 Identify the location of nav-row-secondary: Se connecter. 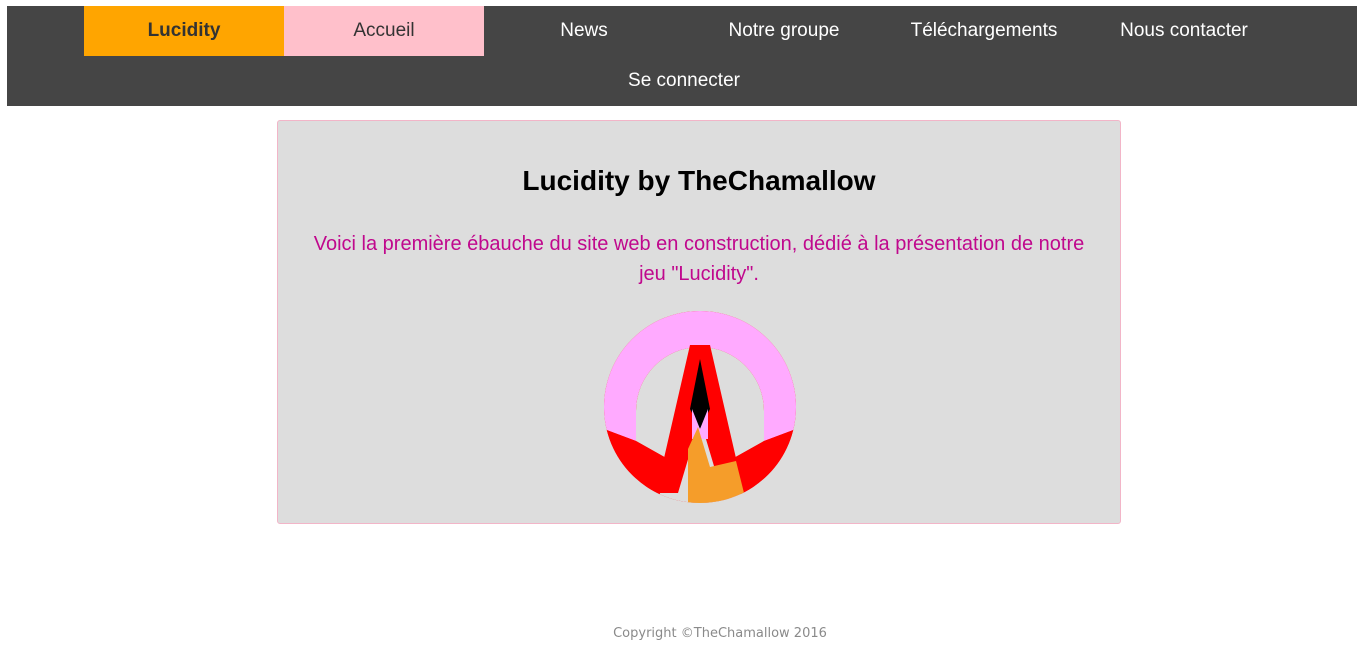
(684, 81).